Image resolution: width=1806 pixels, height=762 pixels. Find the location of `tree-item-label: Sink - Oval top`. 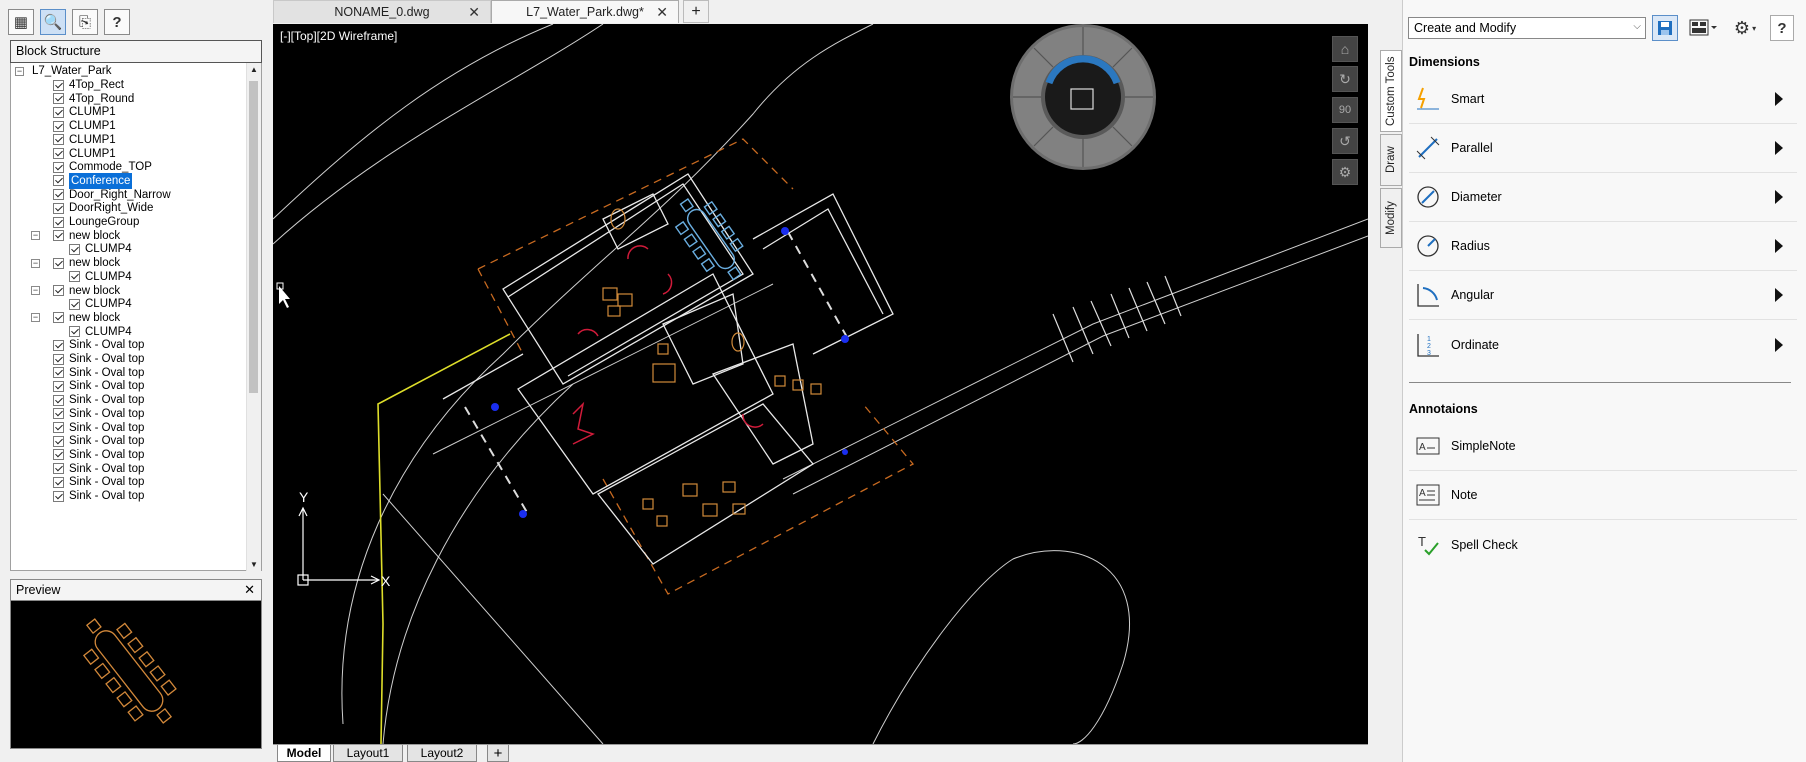

tree-item-label: Sink - Oval top is located at coordinates (107, 496).